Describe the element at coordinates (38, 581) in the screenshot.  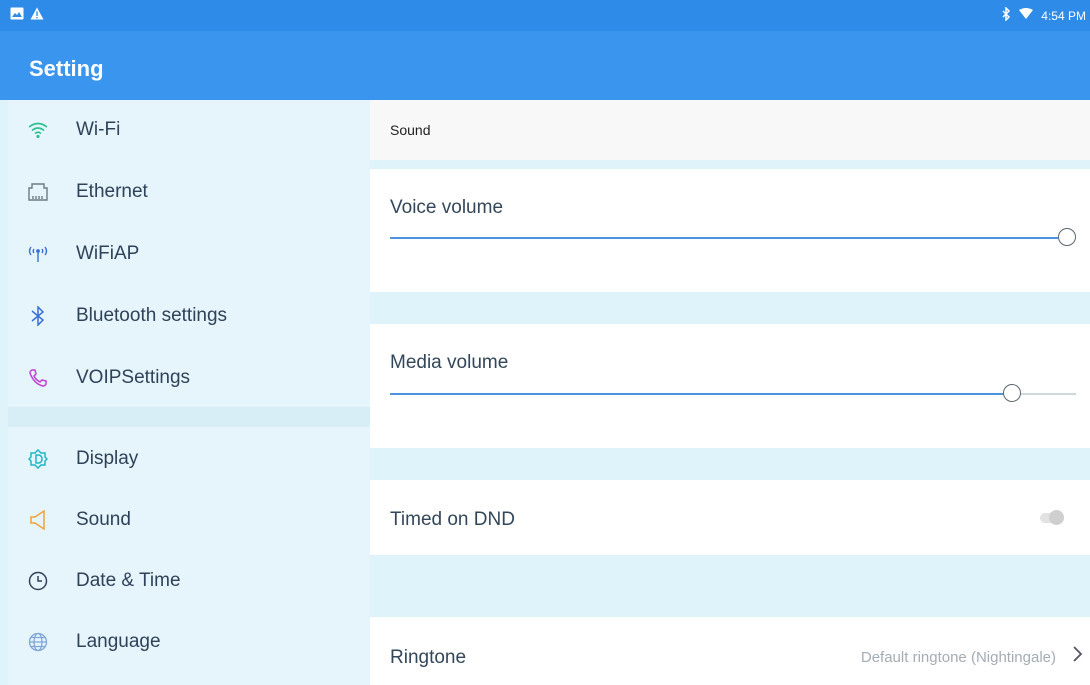
I see `clock-icon` at that location.